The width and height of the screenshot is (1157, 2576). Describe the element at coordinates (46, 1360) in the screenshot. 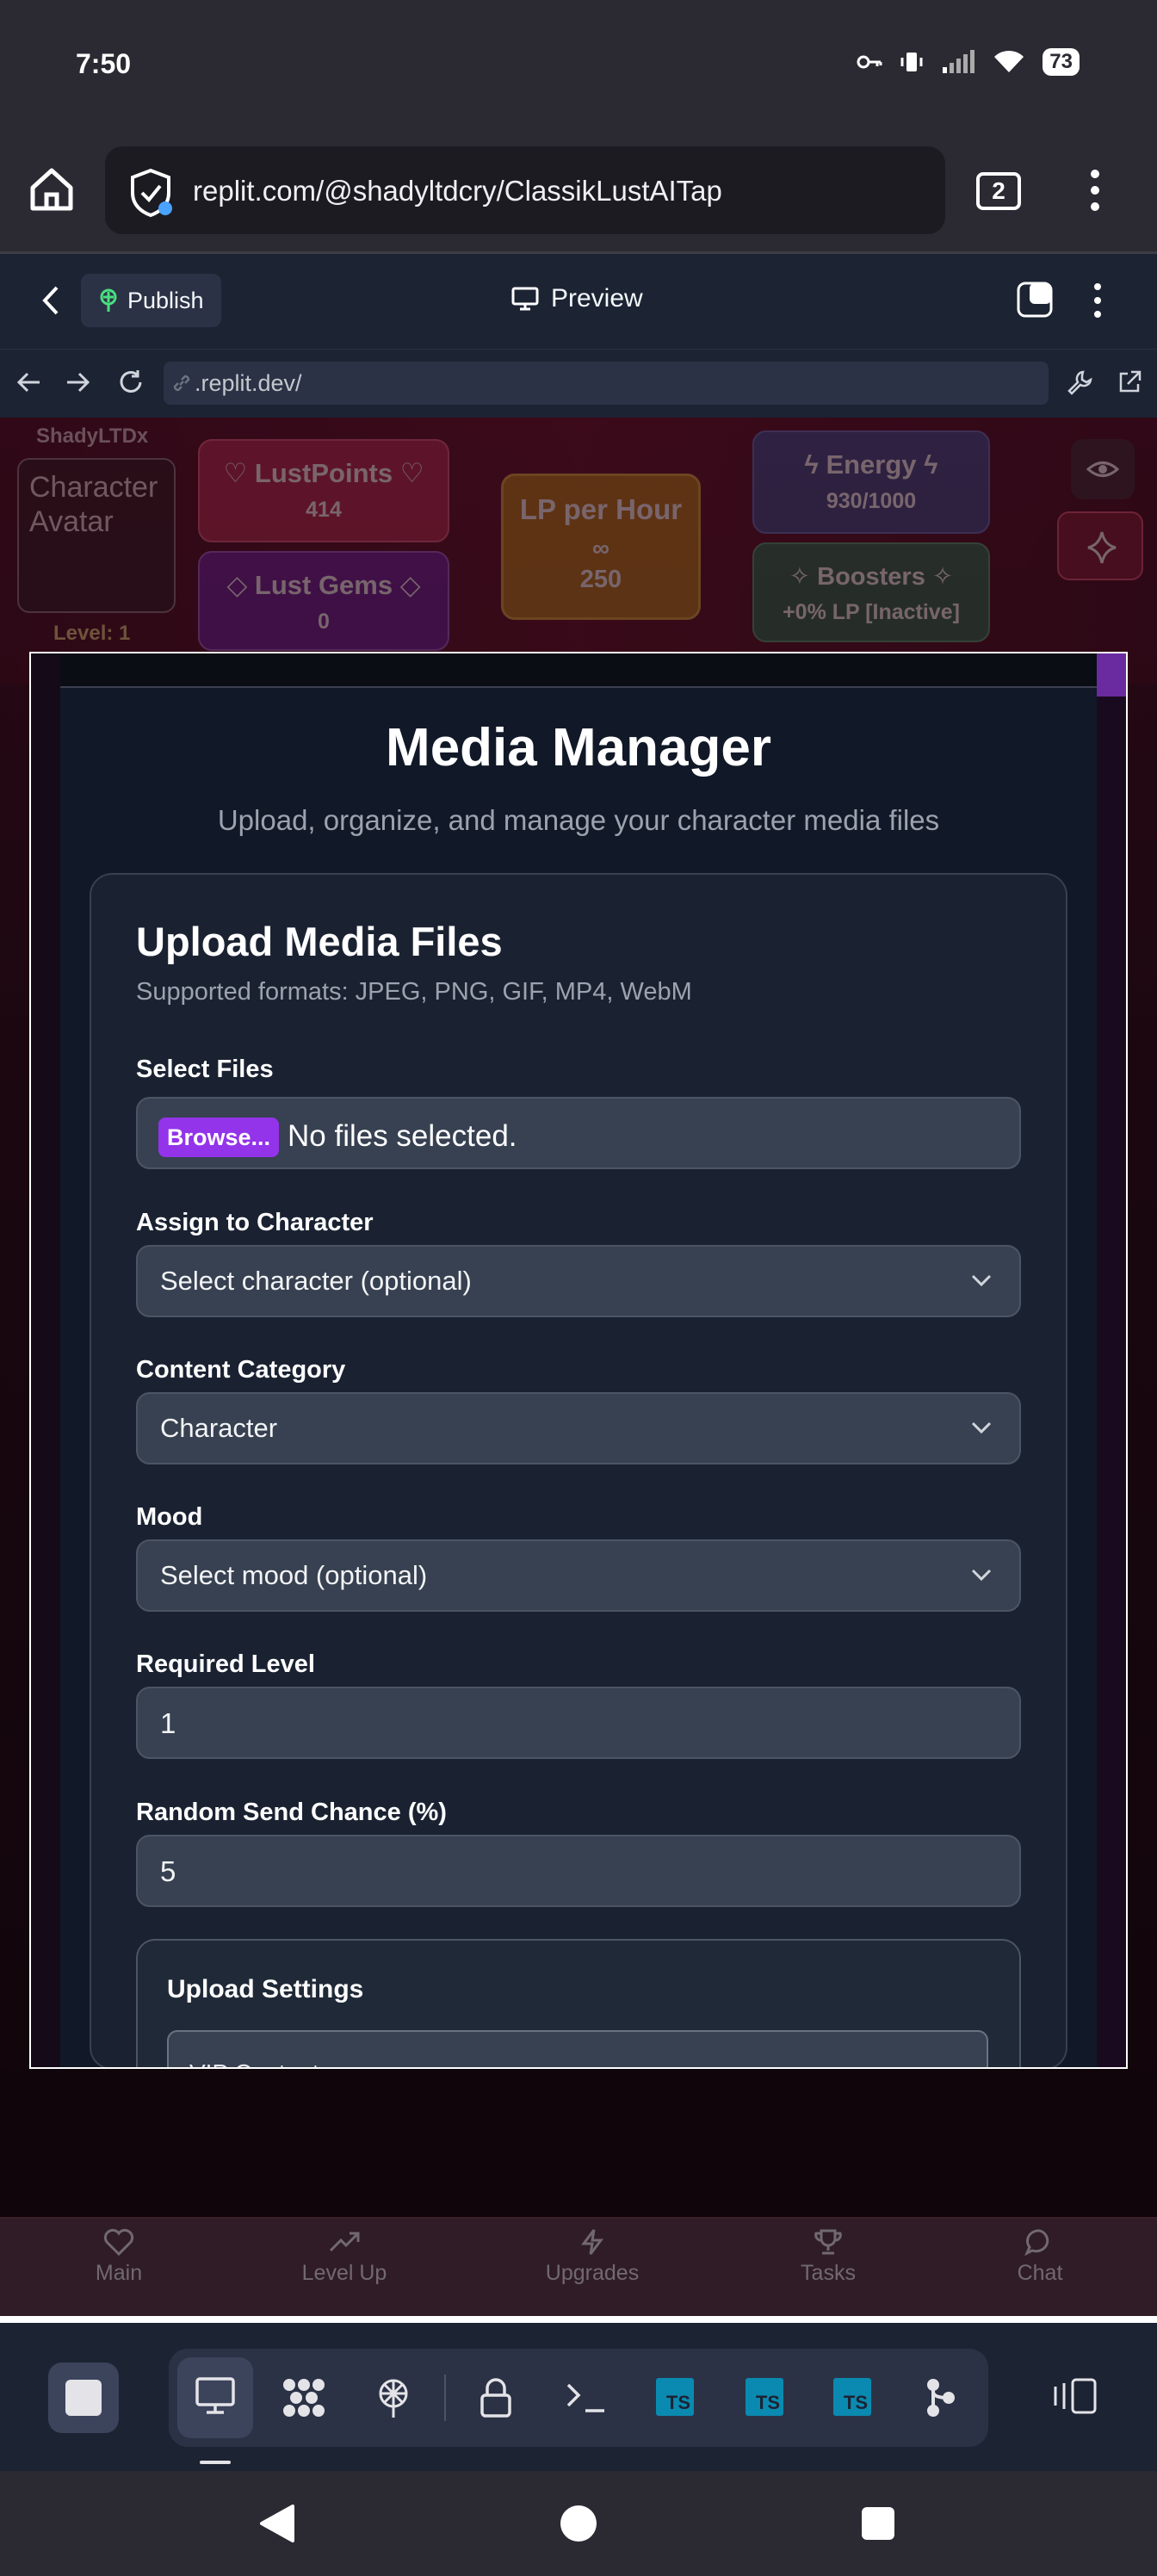

I see `overlay-backdrop` at that location.